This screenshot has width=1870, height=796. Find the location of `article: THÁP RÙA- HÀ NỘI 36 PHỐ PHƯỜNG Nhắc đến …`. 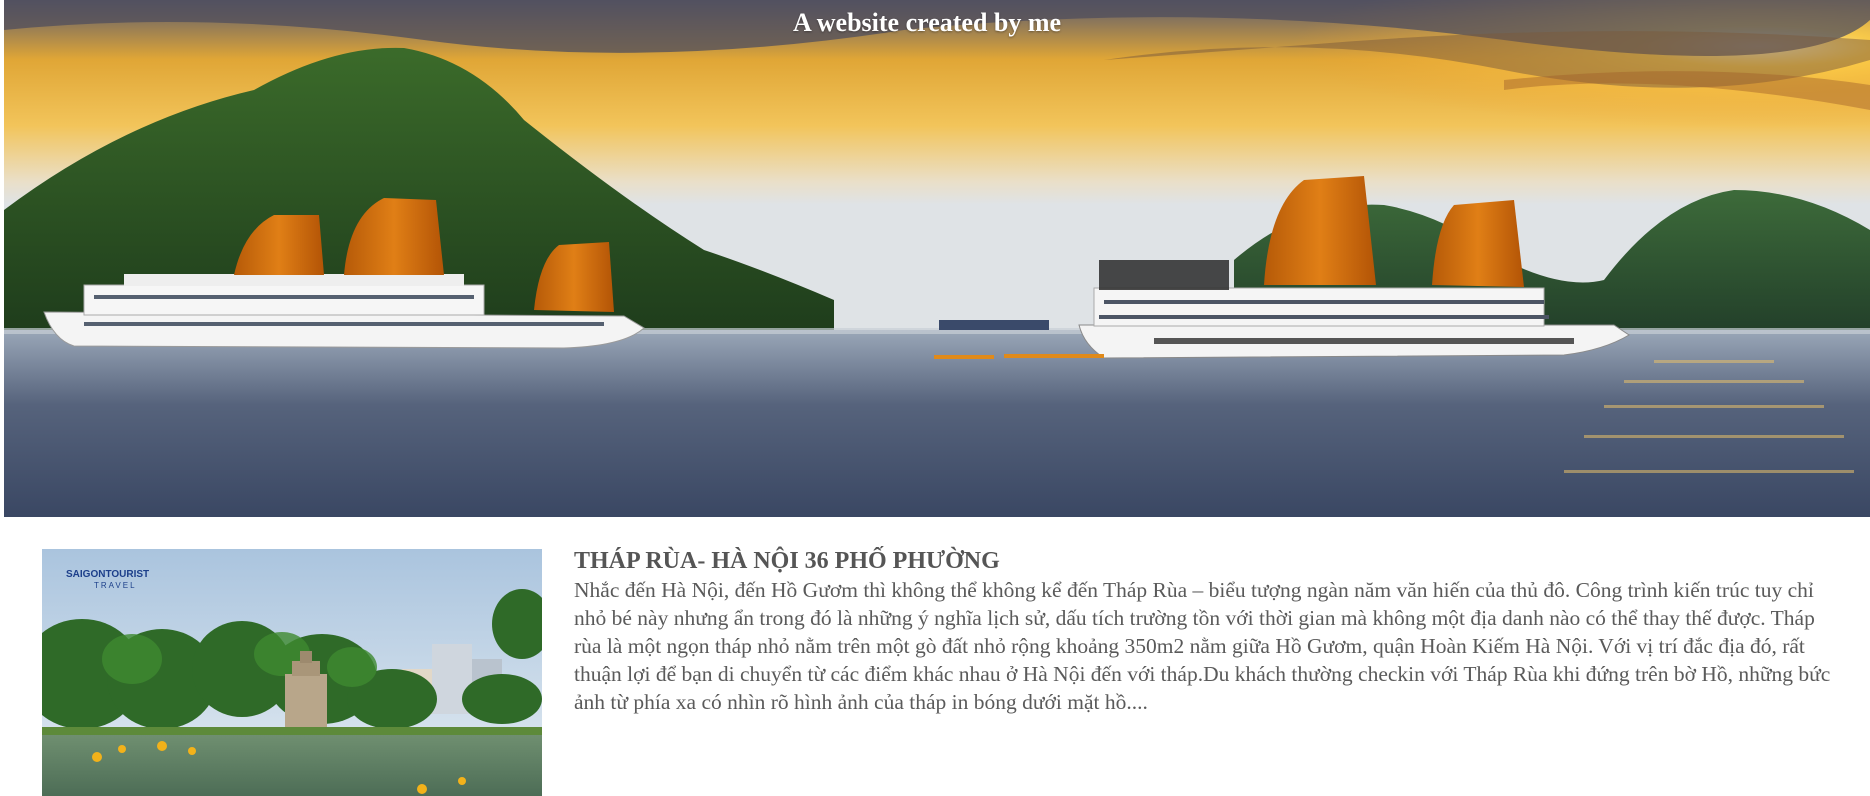

article: THÁP RÙA- HÀ NỘI 36 PHỐ PHƯỜNG Nhắc đến … is located at coordinates (1209, 631).